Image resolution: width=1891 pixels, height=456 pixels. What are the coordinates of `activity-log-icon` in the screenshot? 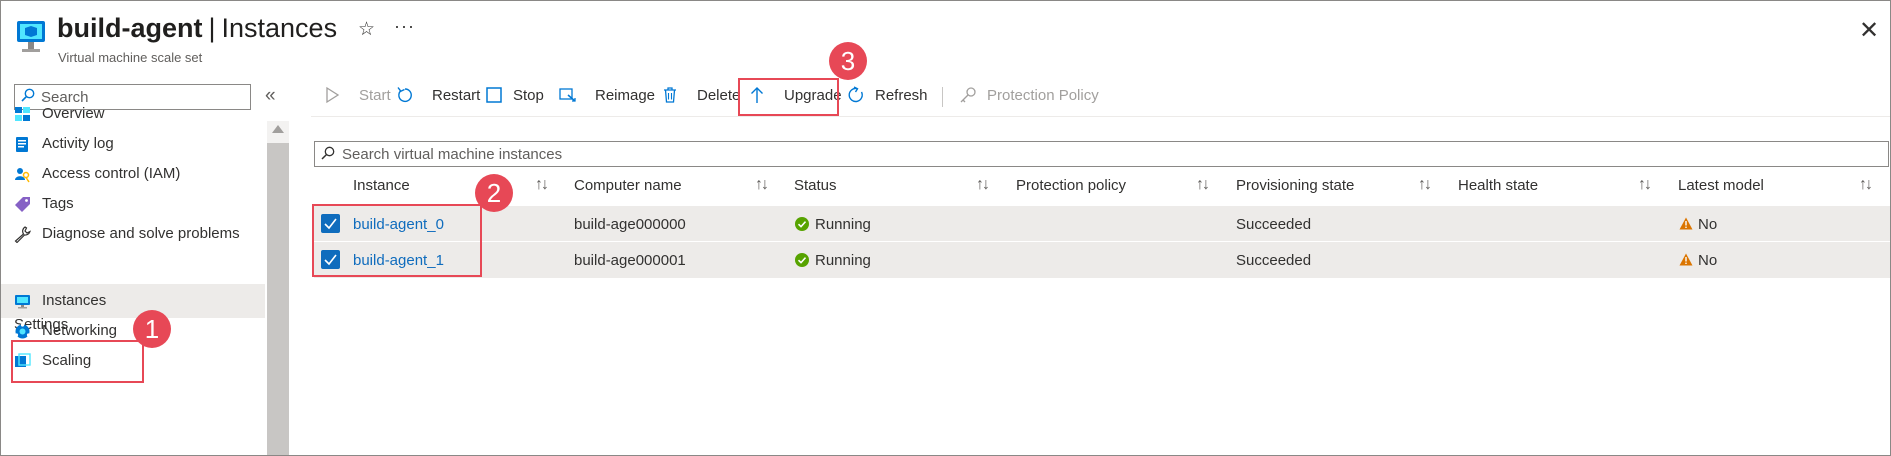 It's located at (22, 144).